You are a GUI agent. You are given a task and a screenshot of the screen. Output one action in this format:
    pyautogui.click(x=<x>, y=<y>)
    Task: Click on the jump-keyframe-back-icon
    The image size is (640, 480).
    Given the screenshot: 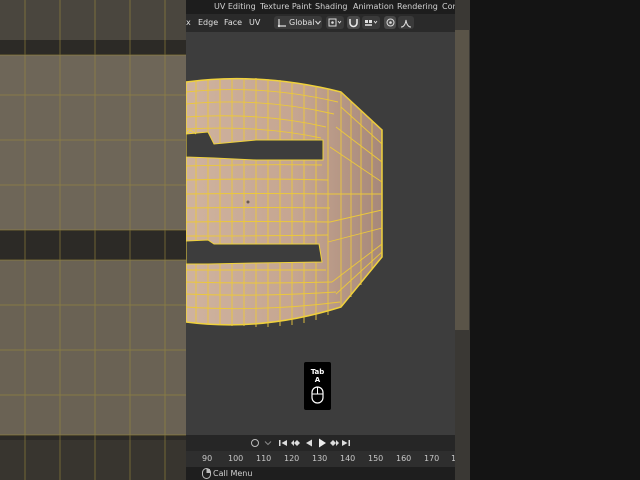 What is the action you would take?
    pyautogui.click(x=296, y=443)
    